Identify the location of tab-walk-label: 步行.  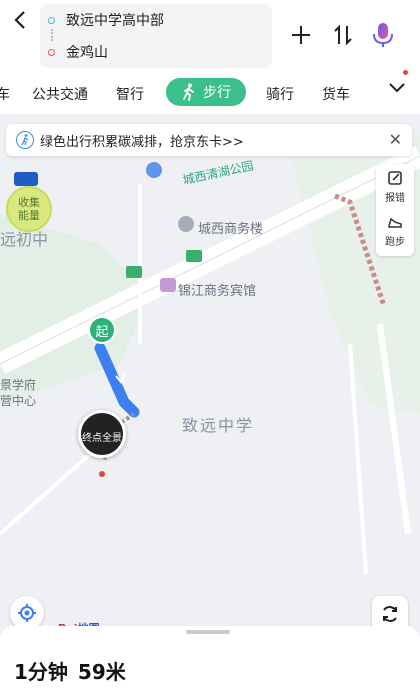
(217, 93).